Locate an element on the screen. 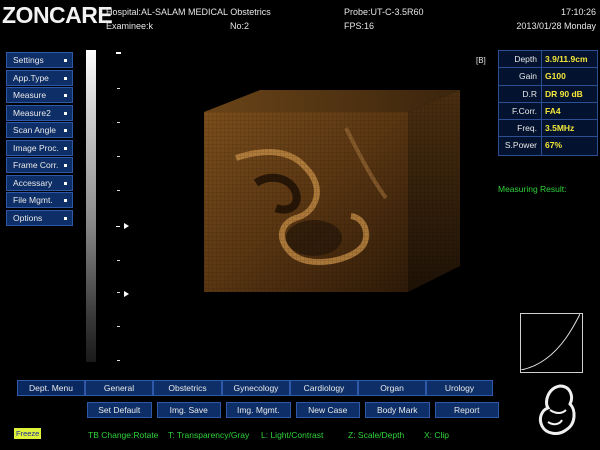  menu-item-label: Image Proc. is located at coordinates (36, 147).